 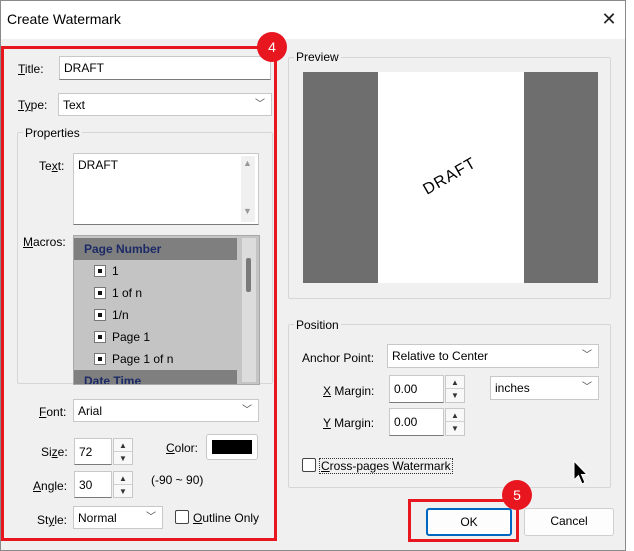 I want to click on anchor-point-label: Anchor Point:, so click(x=338, y=358).